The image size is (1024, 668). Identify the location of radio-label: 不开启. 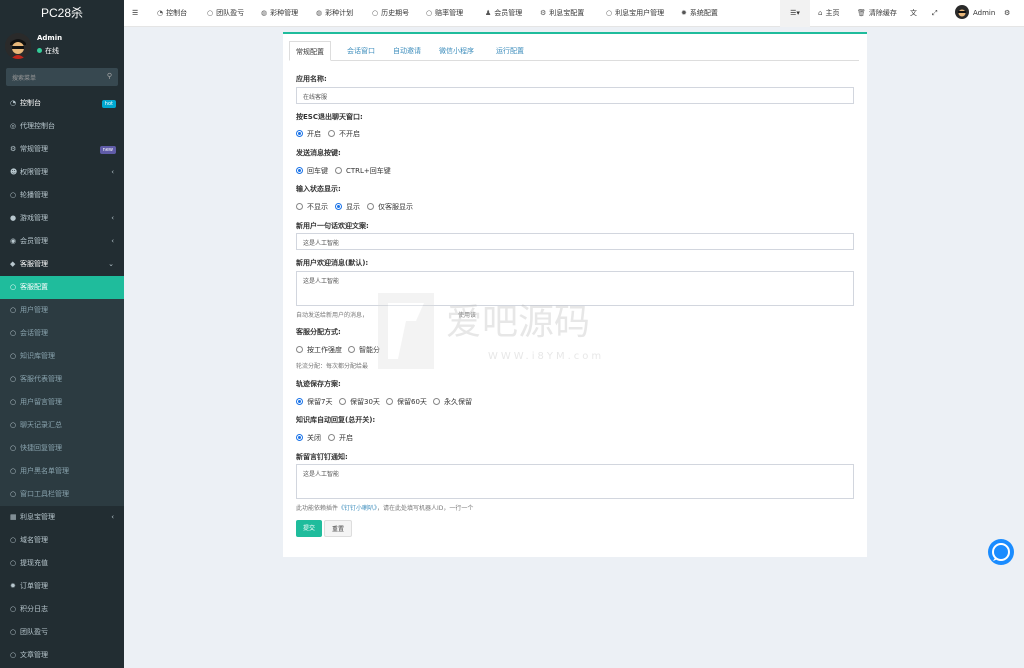
(349, 134).